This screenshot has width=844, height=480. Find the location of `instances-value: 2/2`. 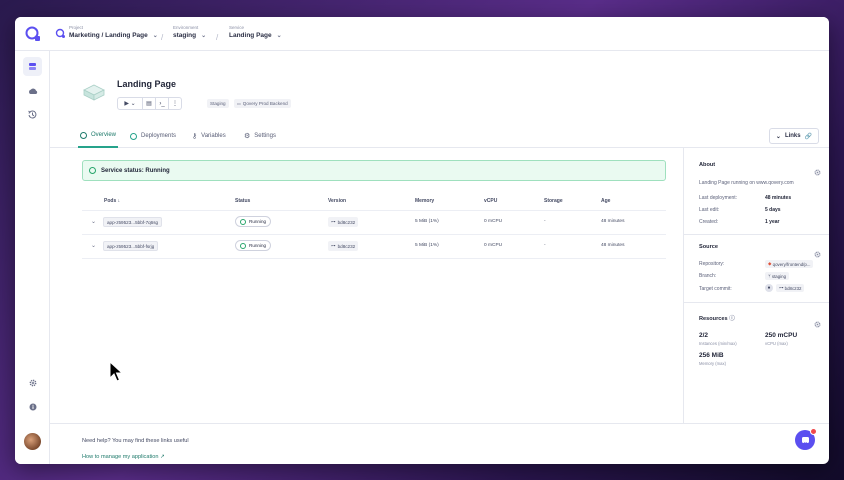

instances-value: 2/2 is located at coordinates (704, 335).